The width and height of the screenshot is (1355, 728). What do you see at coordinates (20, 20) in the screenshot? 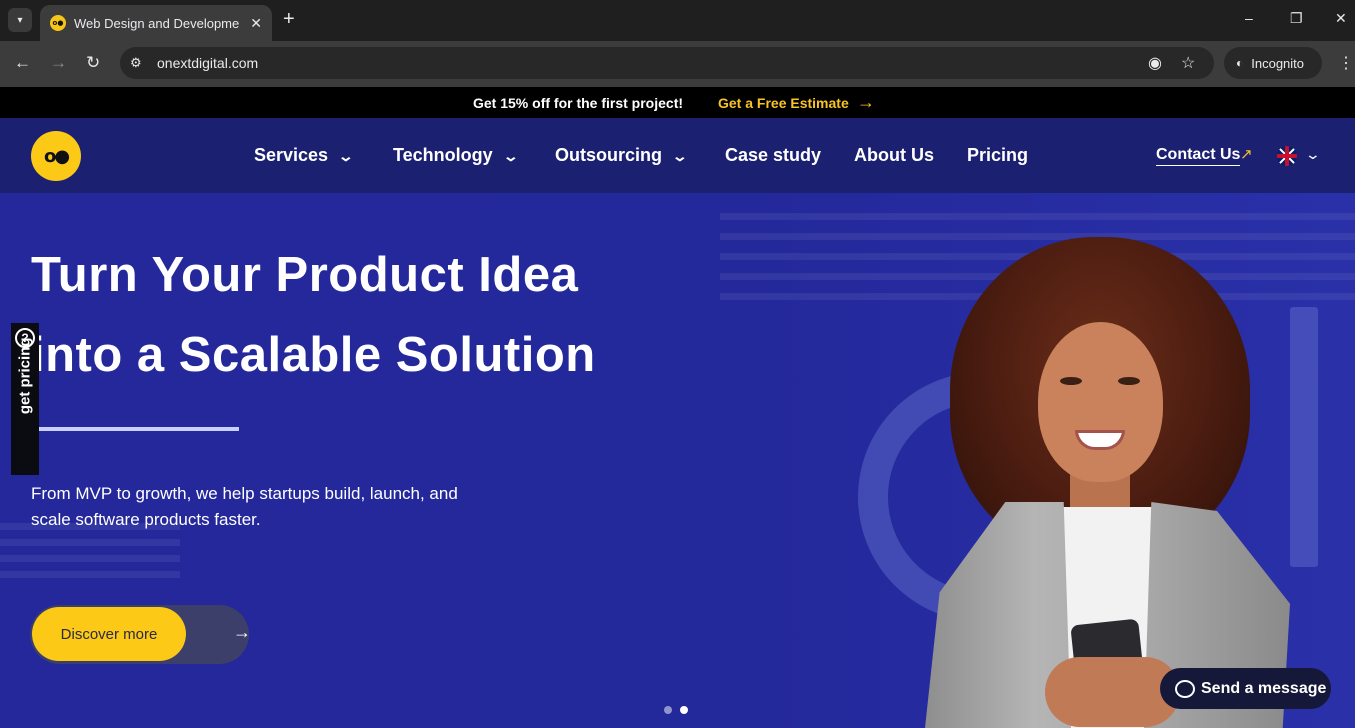
I see `tab-search-button: ▾` at bounding box center [20, 20].